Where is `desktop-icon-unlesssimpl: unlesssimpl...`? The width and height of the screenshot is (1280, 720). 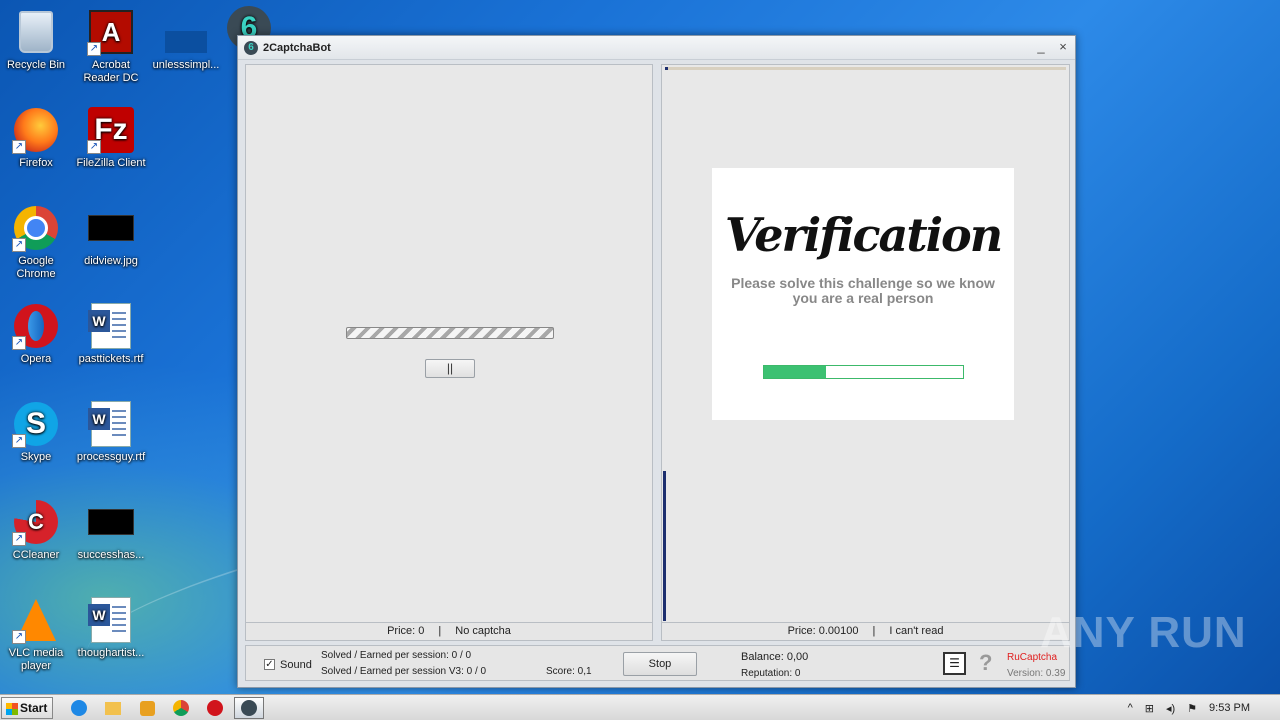 desktop-icon-unlesssimpl: unlesssimpl... is located at coordinates (186, 40).